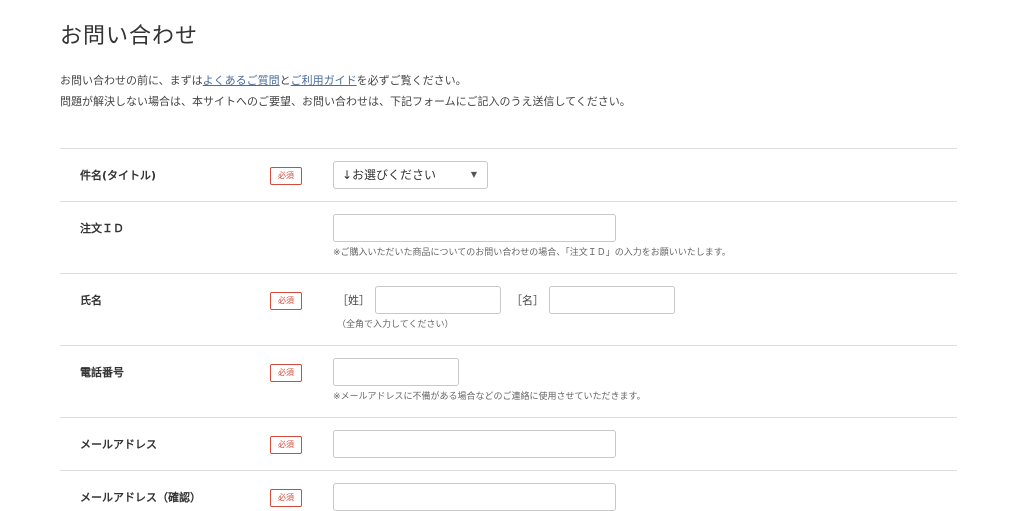 The image size is (1024, 511). I want to click on subject-select: ↓お選びください ▼, so click(410, 175).